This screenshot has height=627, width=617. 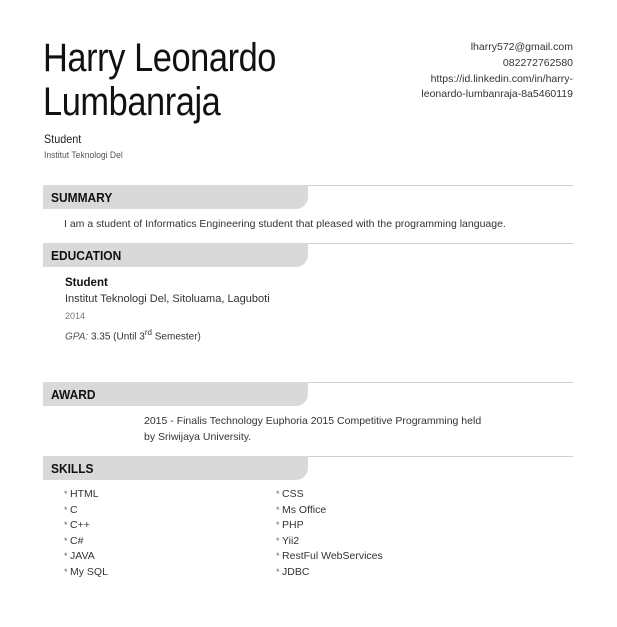 I want to click on skill-item: RestFul WebServices, so click(x=329, y=557).